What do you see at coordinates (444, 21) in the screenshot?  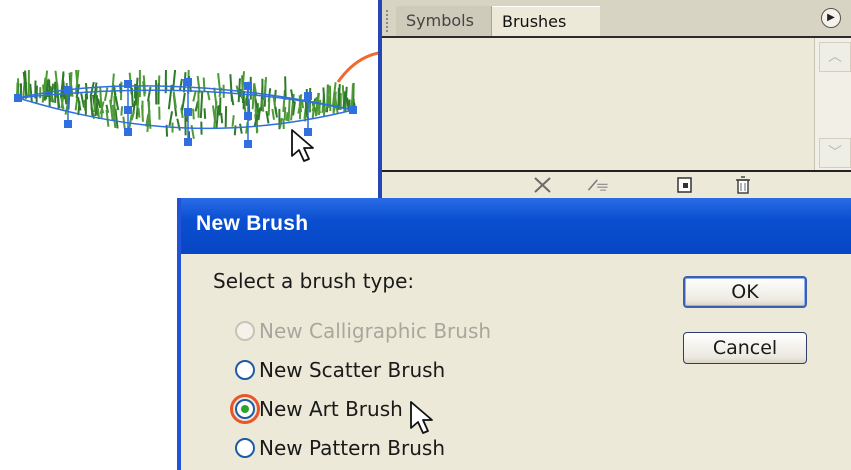 I see `tab-symbols: Symbols` at bounding box center [444, 21].